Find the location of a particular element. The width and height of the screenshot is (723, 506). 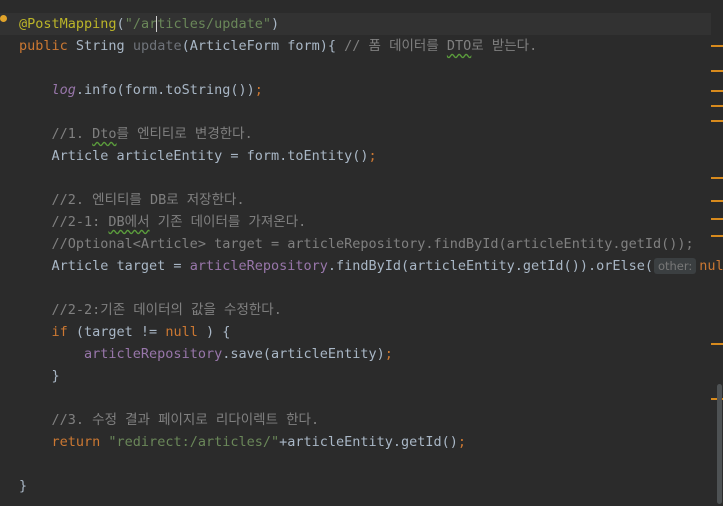

code-token: // 폼 데이터를 is located at coordinates (395, 46).